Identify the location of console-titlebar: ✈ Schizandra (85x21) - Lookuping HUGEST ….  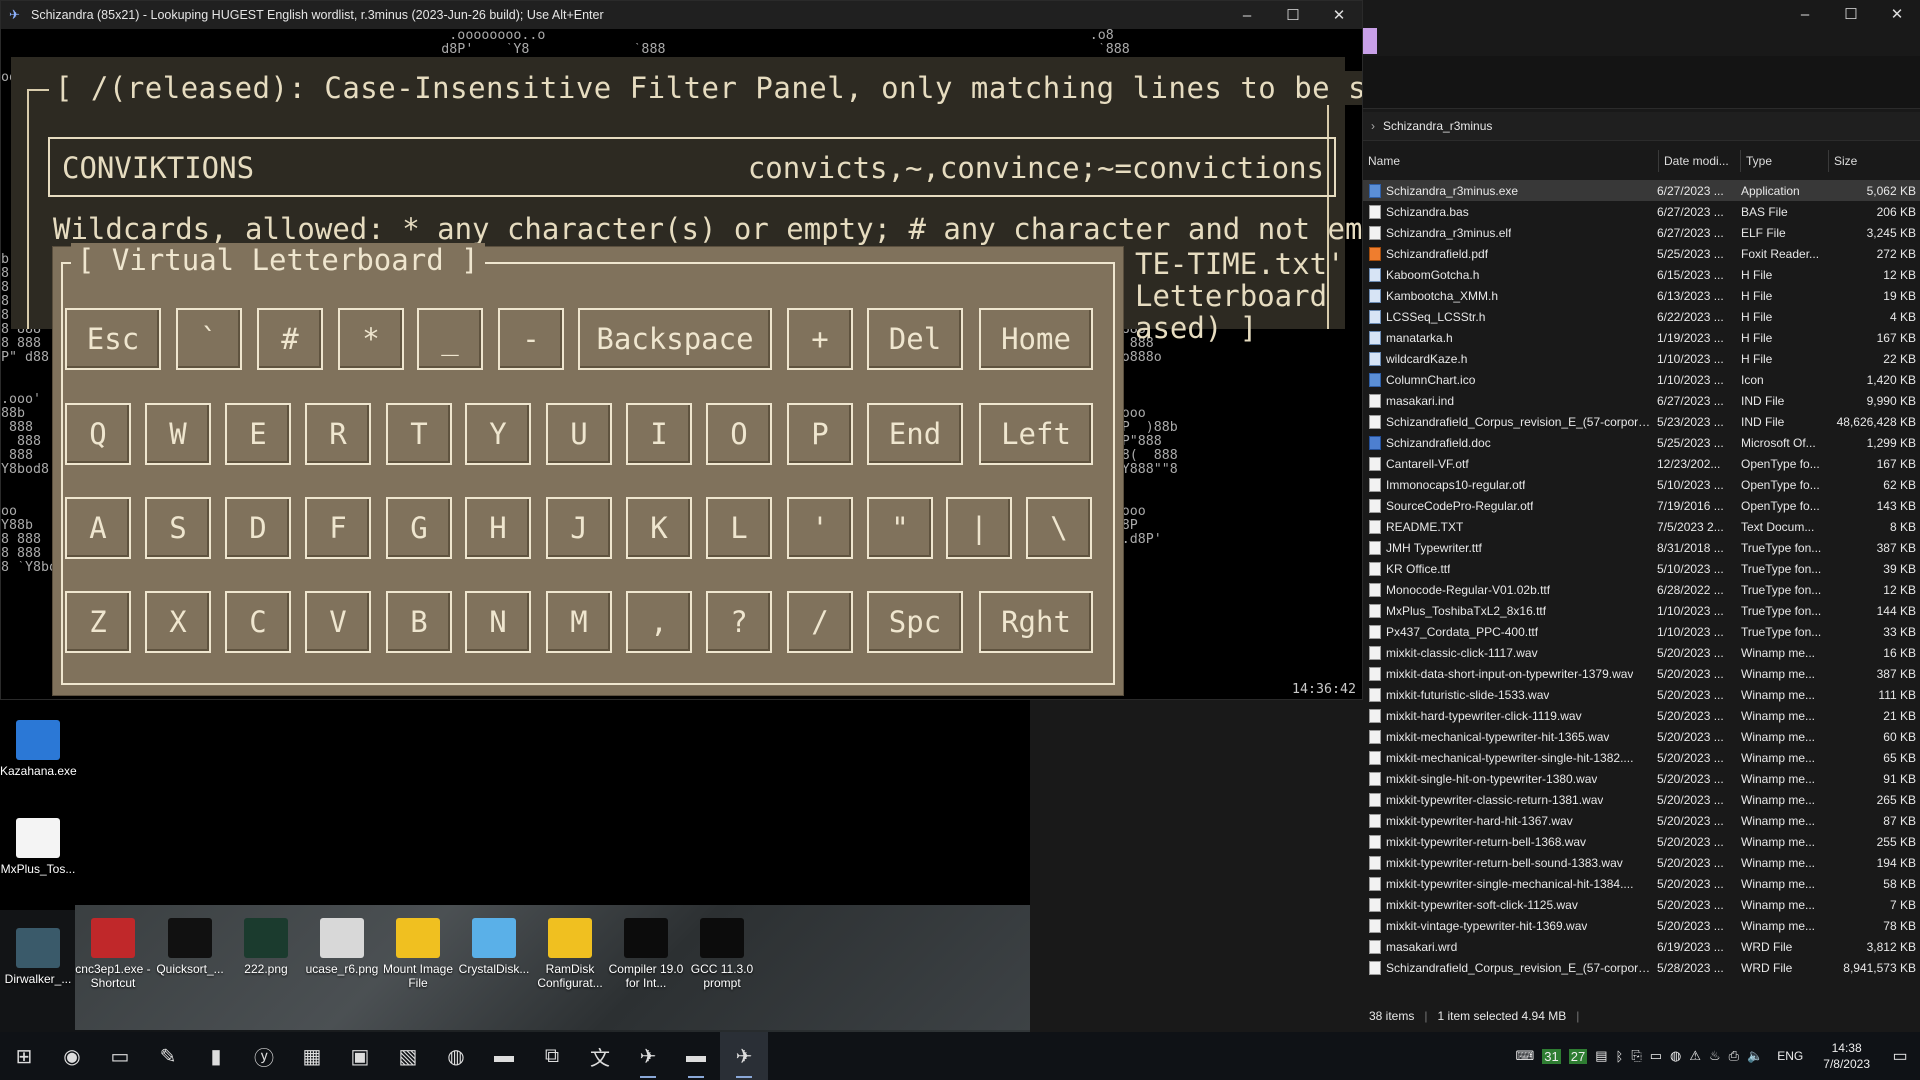
(681, 15).